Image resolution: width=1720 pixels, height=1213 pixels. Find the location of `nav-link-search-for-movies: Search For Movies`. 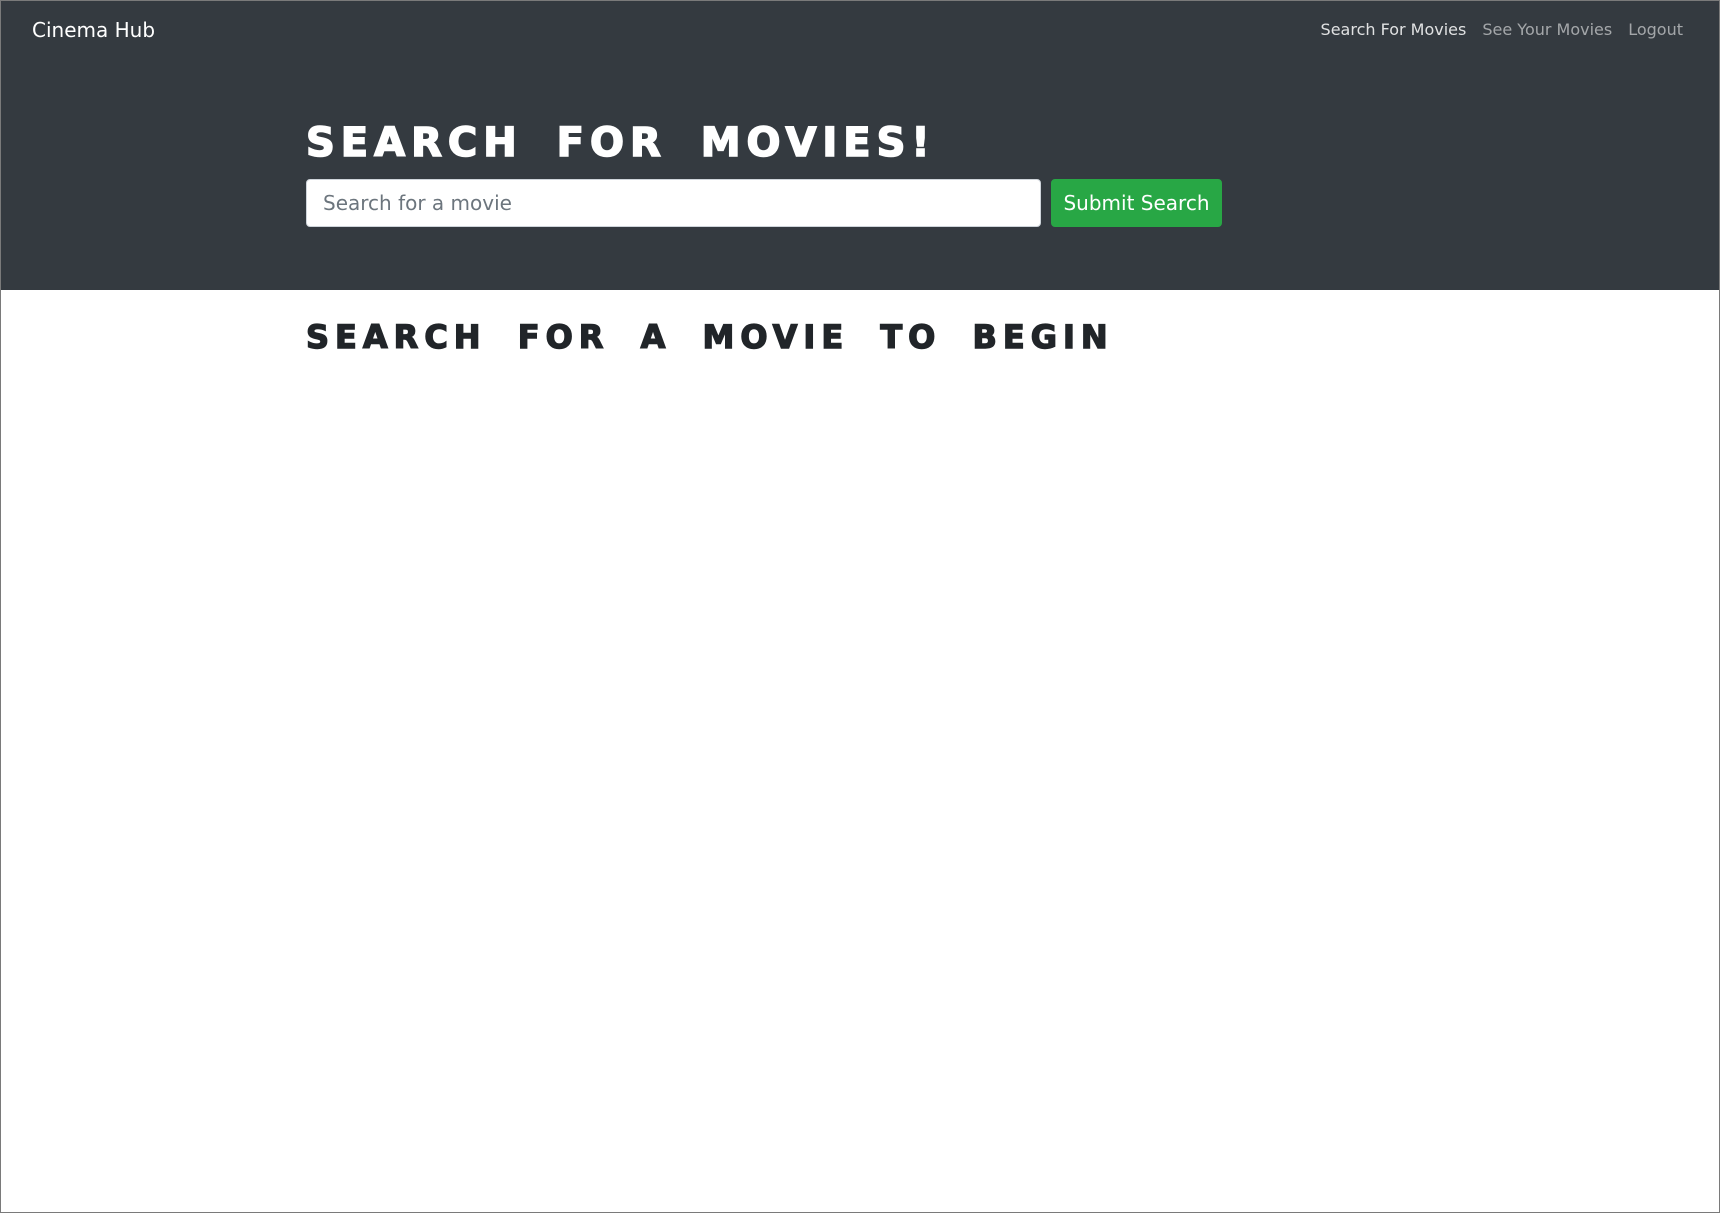

nav-link-search-for-movies: Search For Movies is located at coordinates (1394, 30).